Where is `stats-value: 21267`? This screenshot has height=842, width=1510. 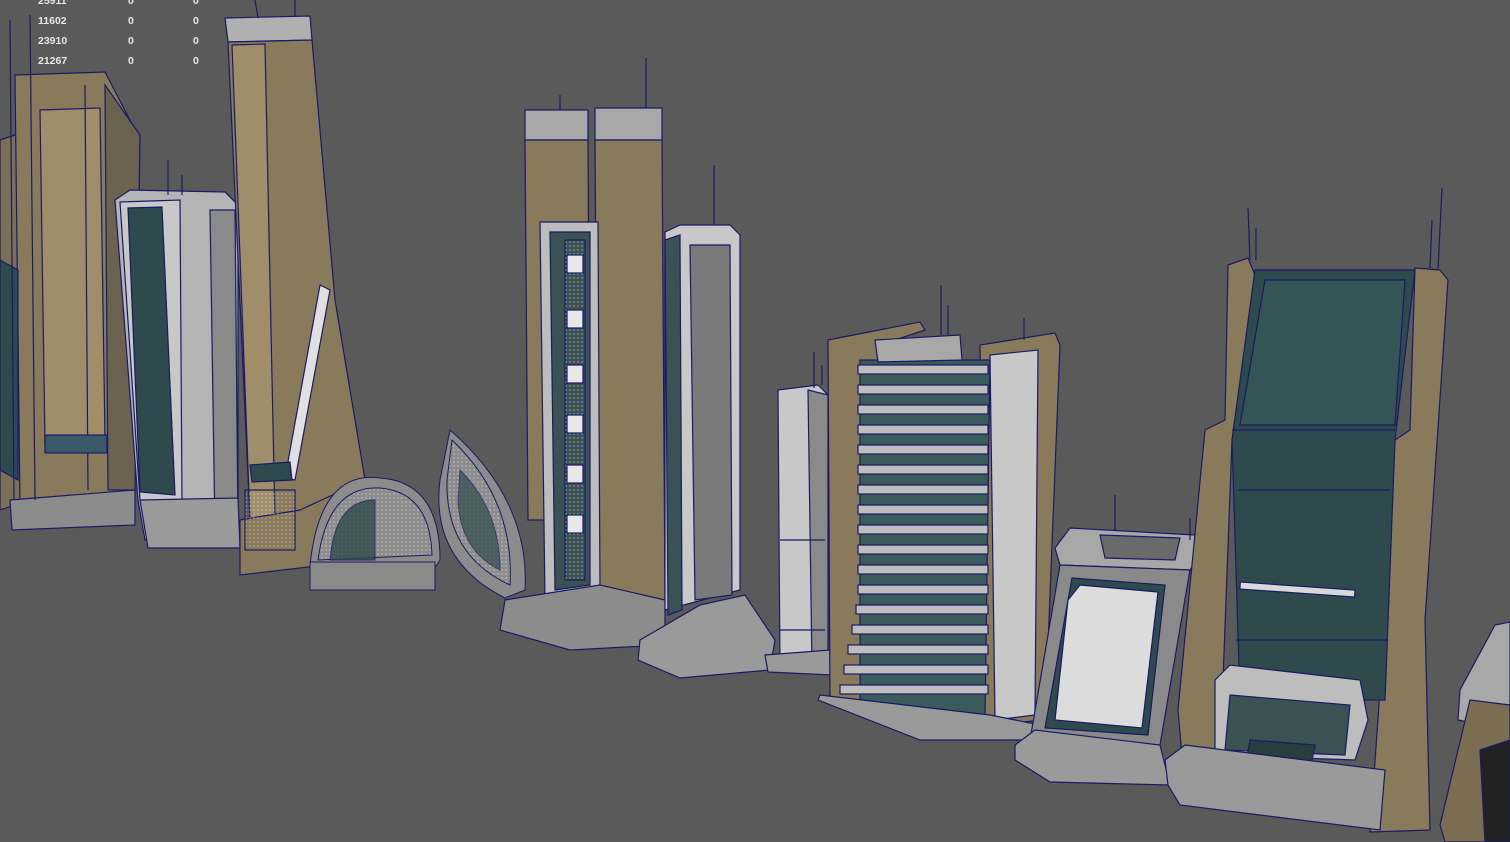 stats-value: 21267 is located at coordinates (53, 61).